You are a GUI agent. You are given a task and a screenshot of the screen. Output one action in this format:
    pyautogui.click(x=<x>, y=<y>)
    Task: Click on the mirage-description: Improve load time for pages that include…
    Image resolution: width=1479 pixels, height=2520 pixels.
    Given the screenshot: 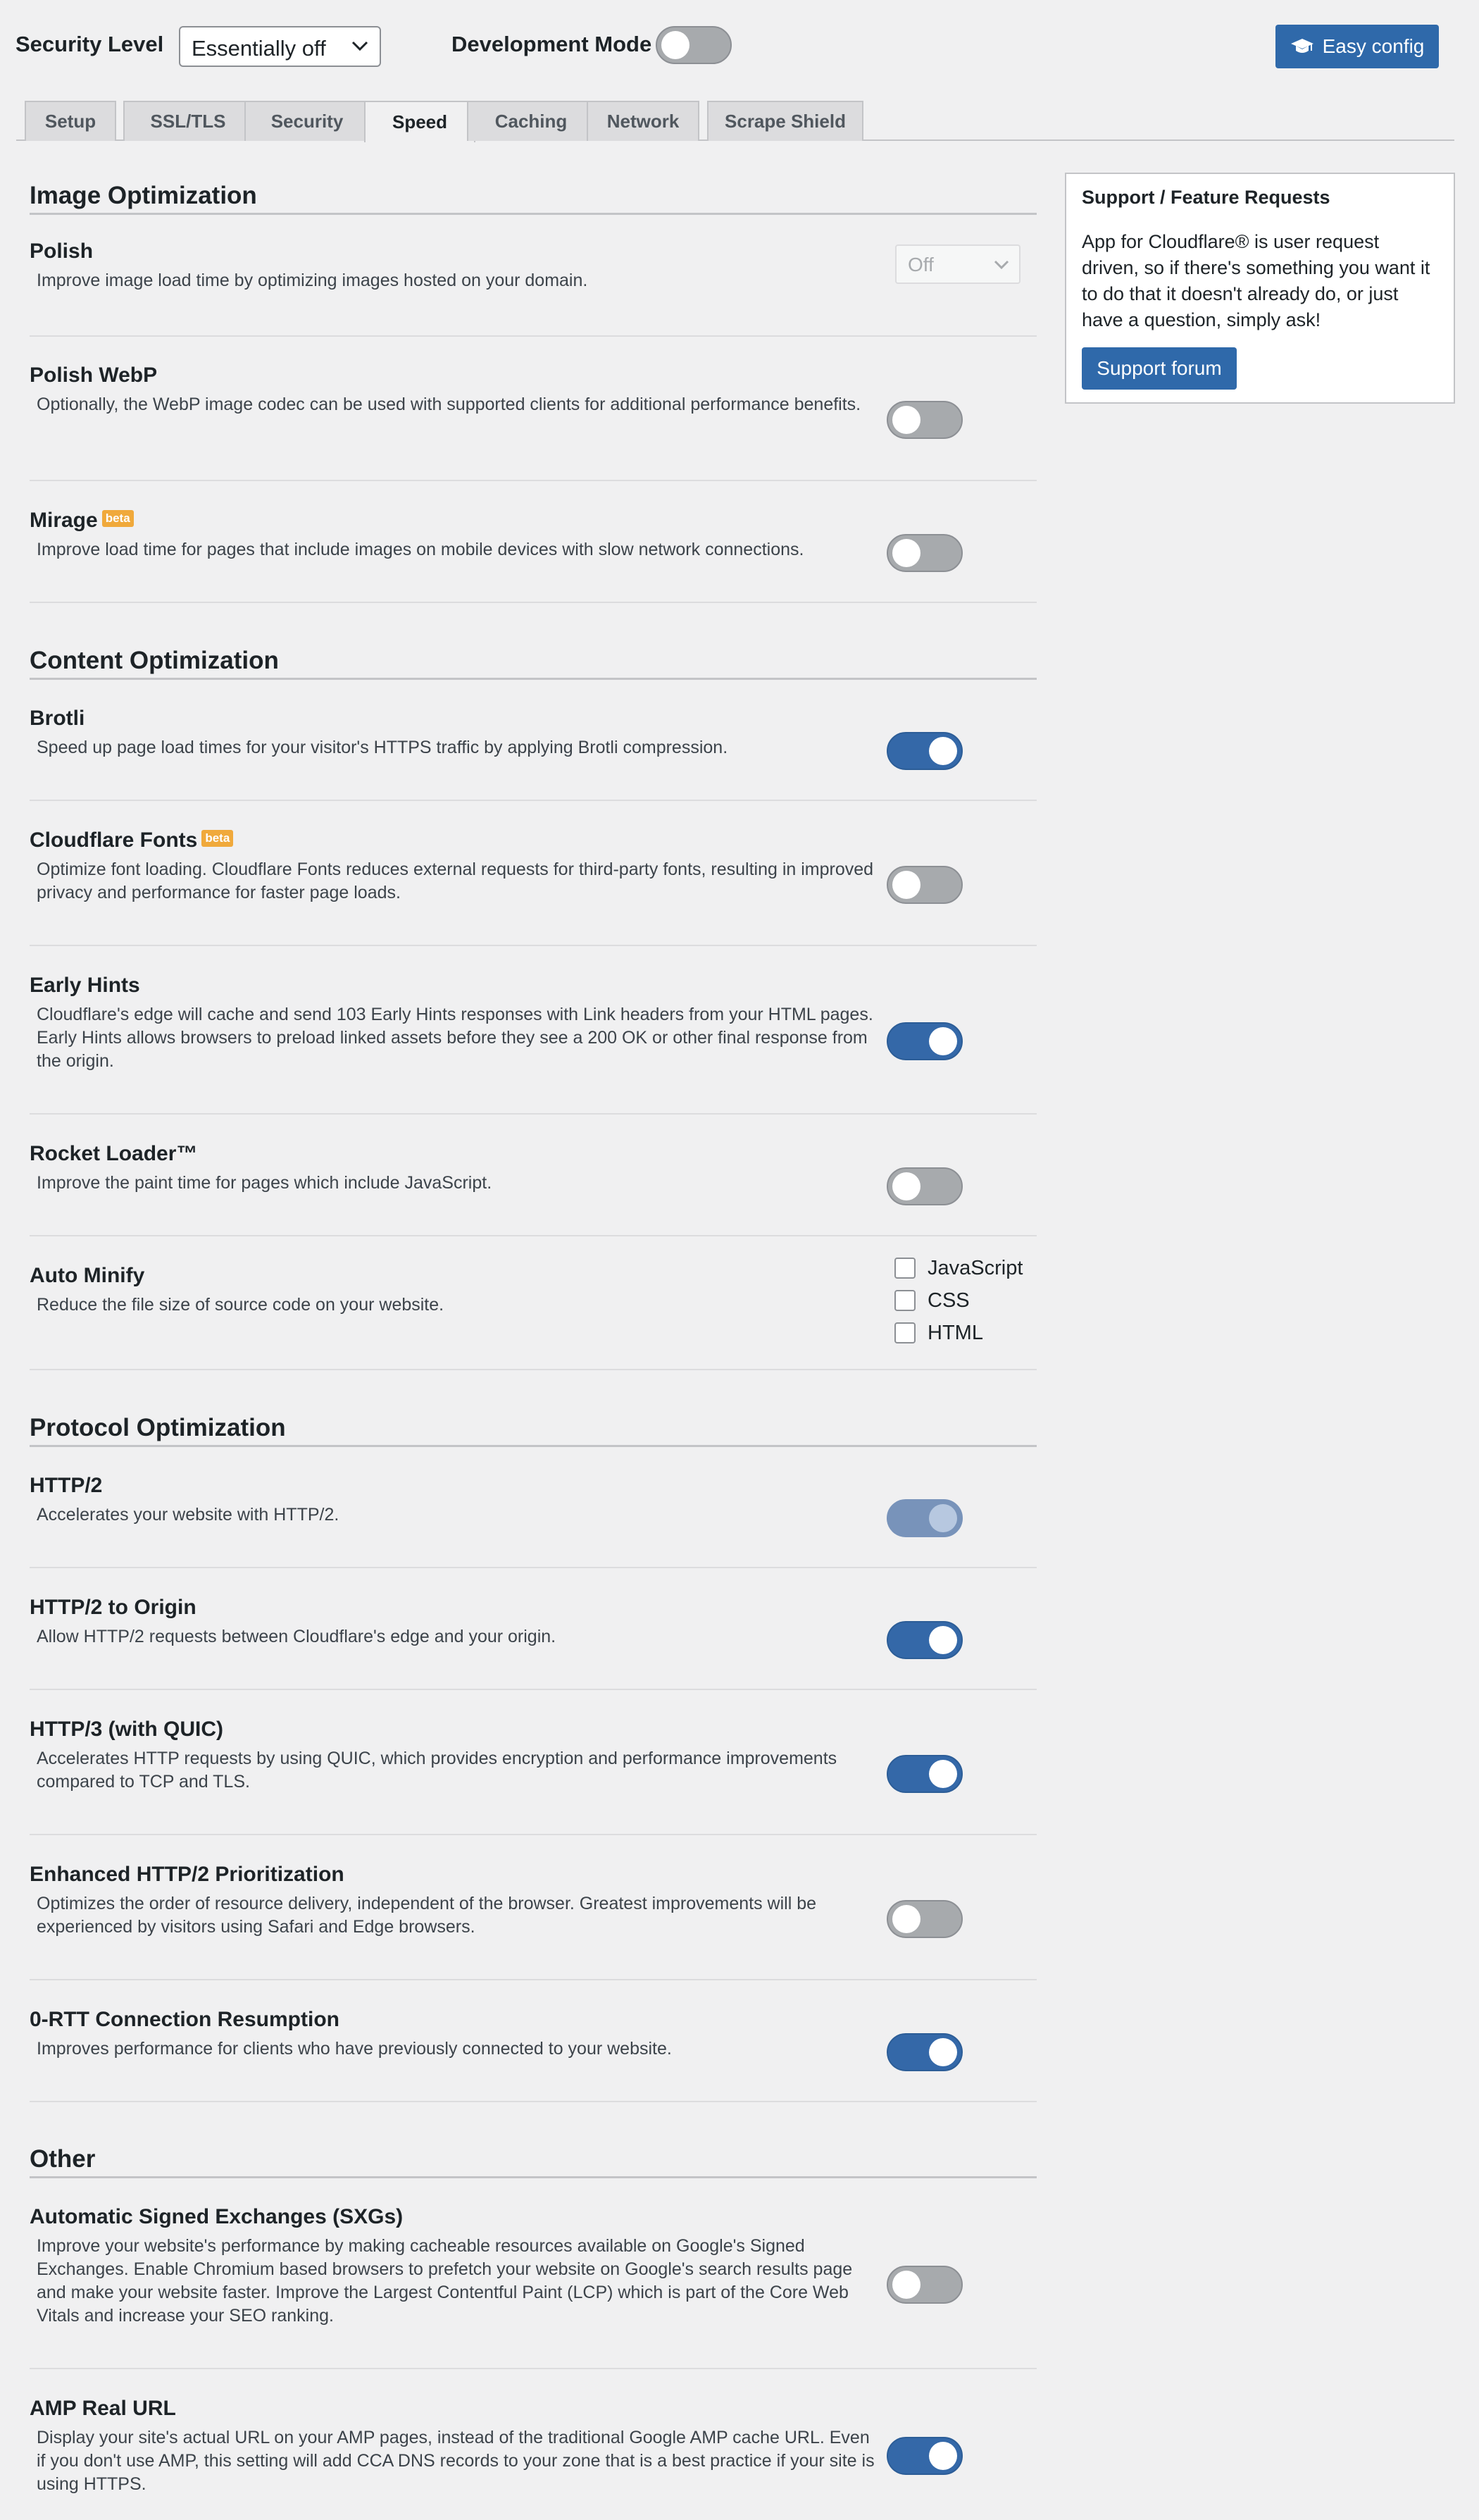 What is the action you would take?
    pyautogui.click(x=420, y=549)
    